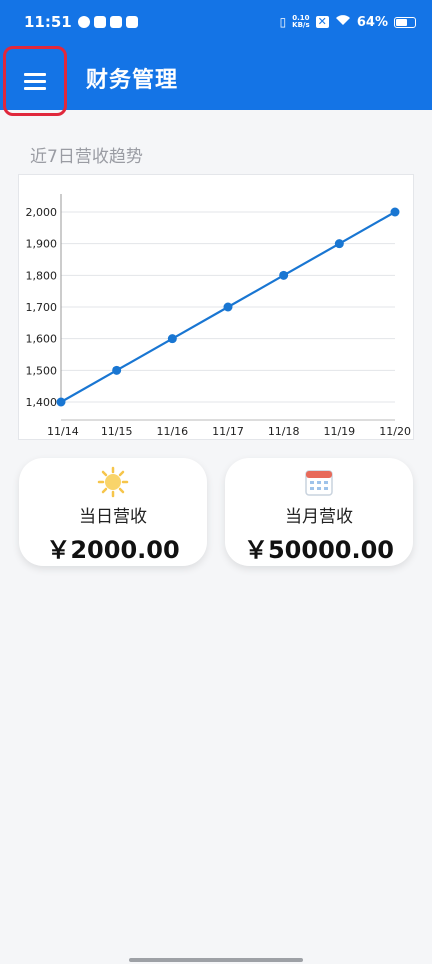  I want to click on y-tick-label: 1,500, so click(42, 370).